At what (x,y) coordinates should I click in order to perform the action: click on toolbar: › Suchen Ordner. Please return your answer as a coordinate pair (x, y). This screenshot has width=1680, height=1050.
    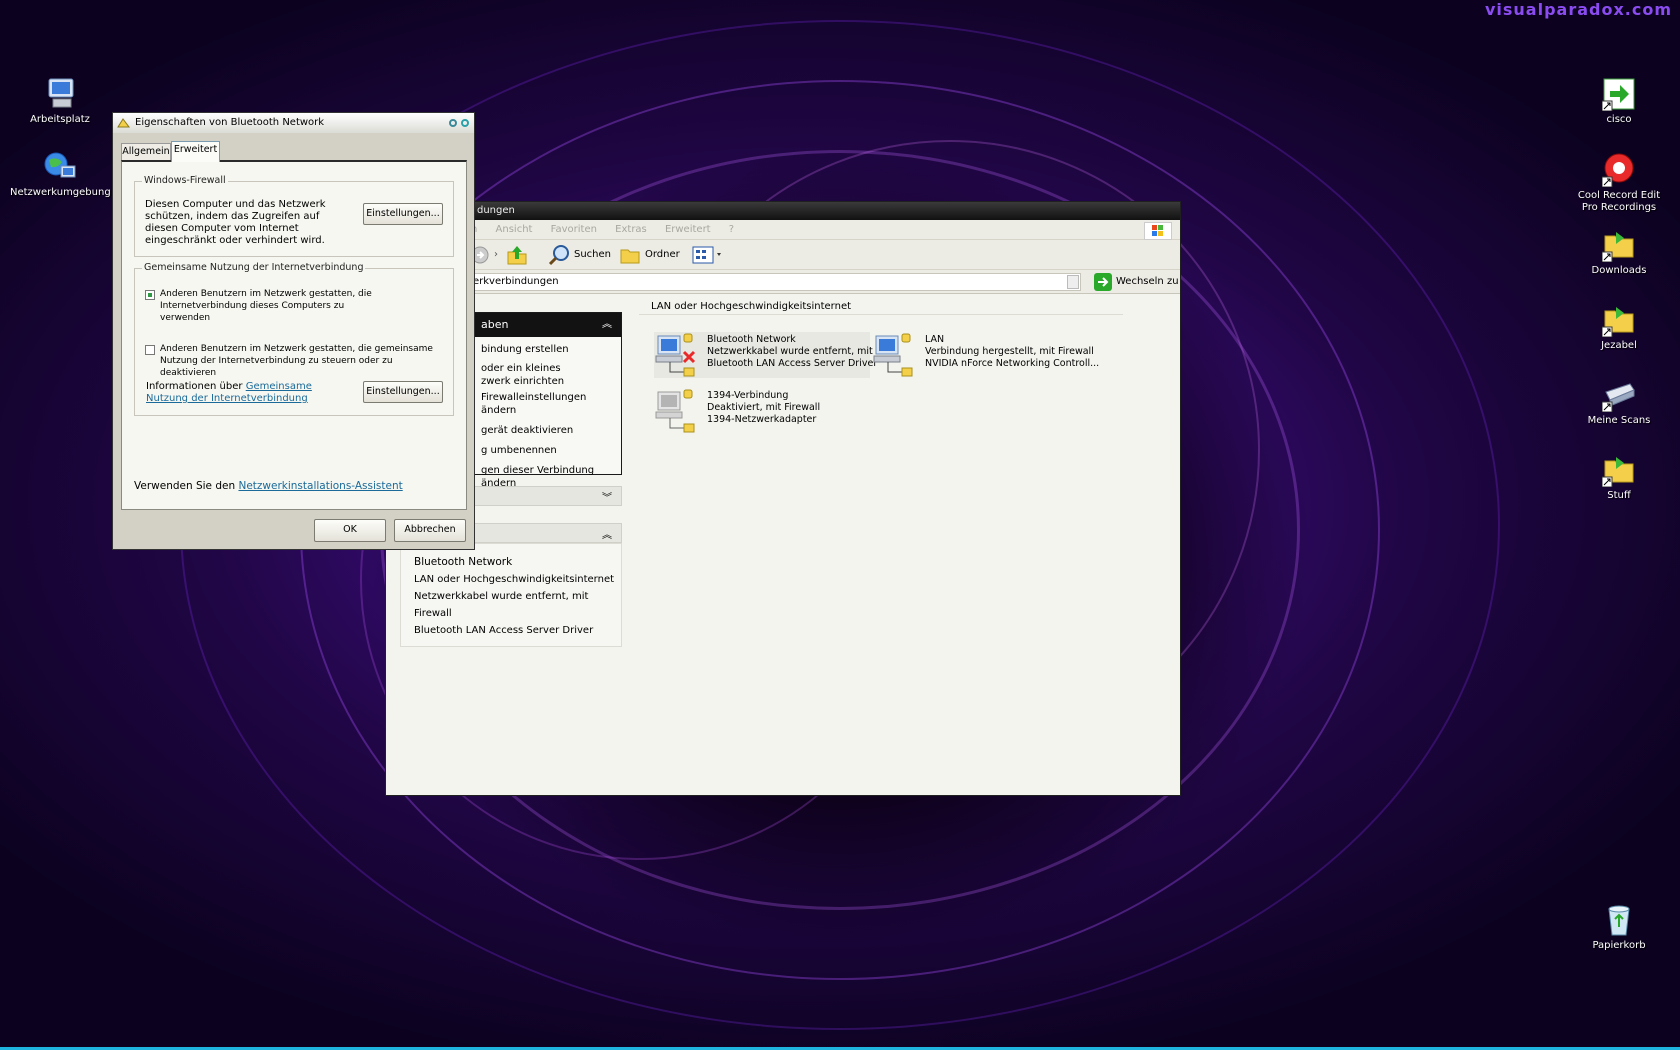
    Looking at the image, I should click on (783, 255).